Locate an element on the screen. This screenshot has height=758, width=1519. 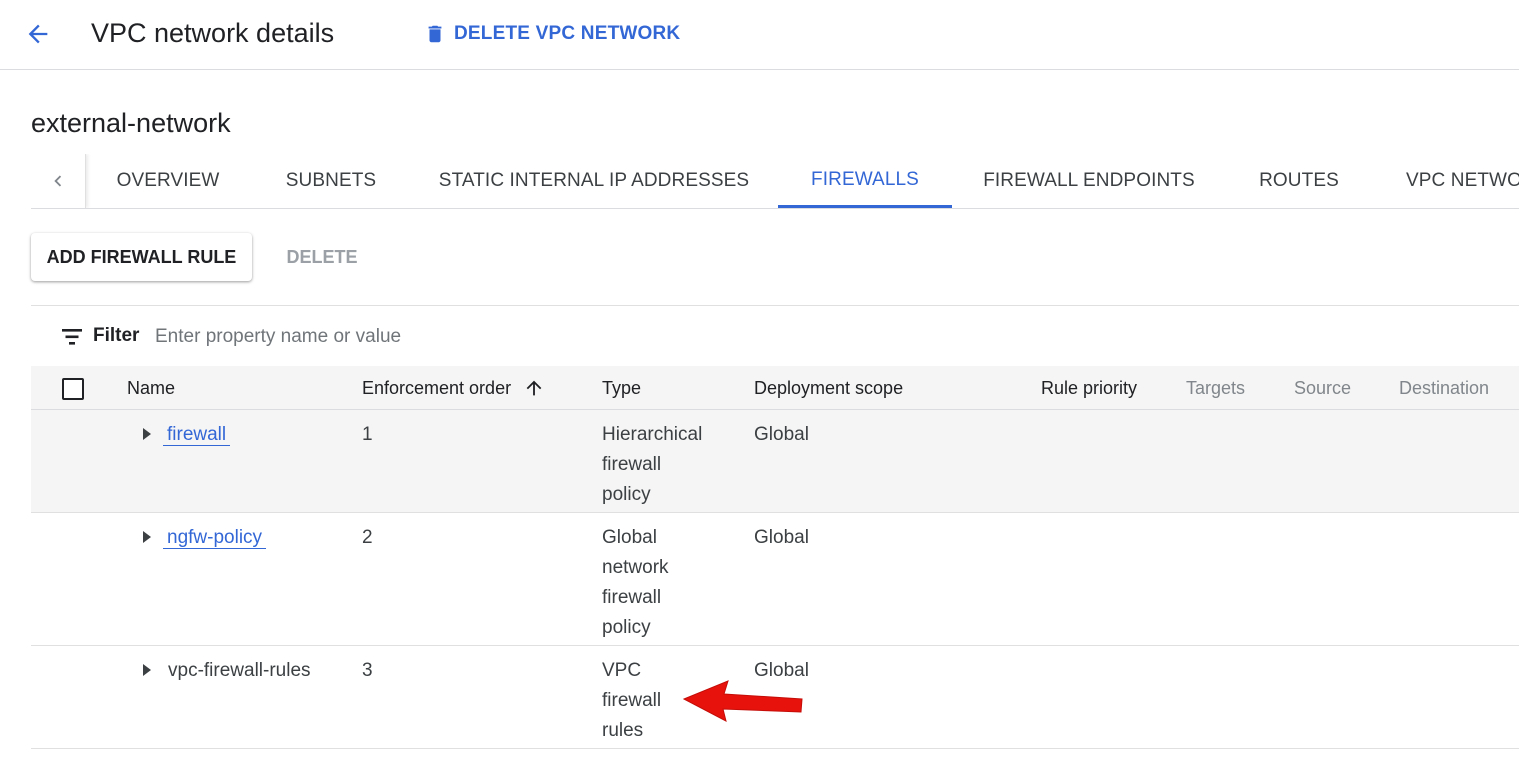
arrow-back-icon is located at coordinates (38, 34).